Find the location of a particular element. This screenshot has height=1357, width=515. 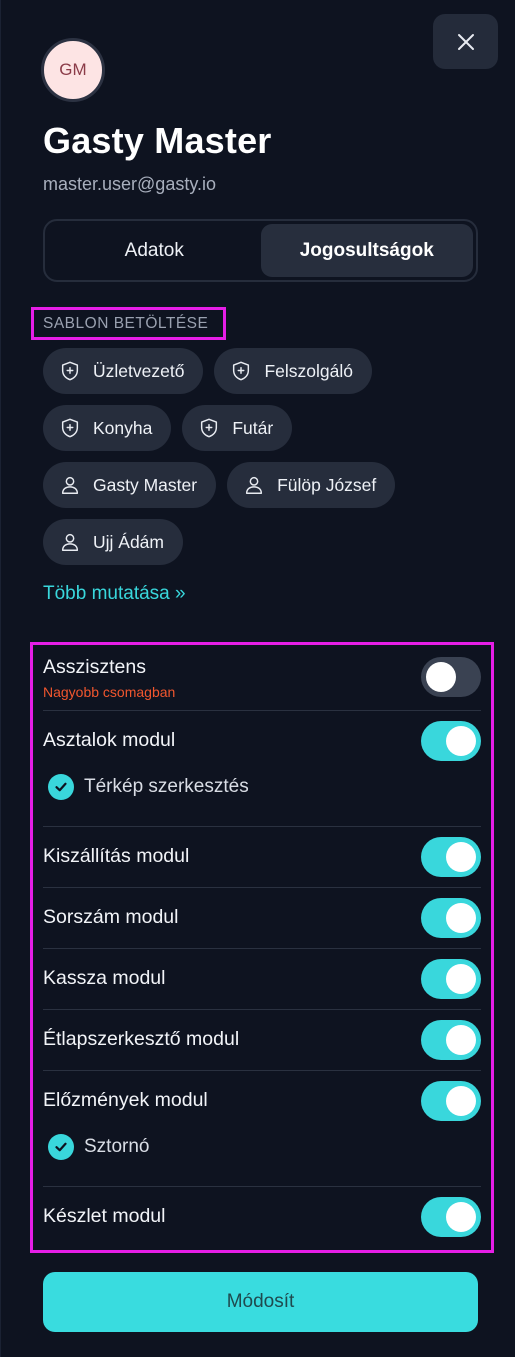

module-title: Előzmények modul is located at coordinates (125, 1100).